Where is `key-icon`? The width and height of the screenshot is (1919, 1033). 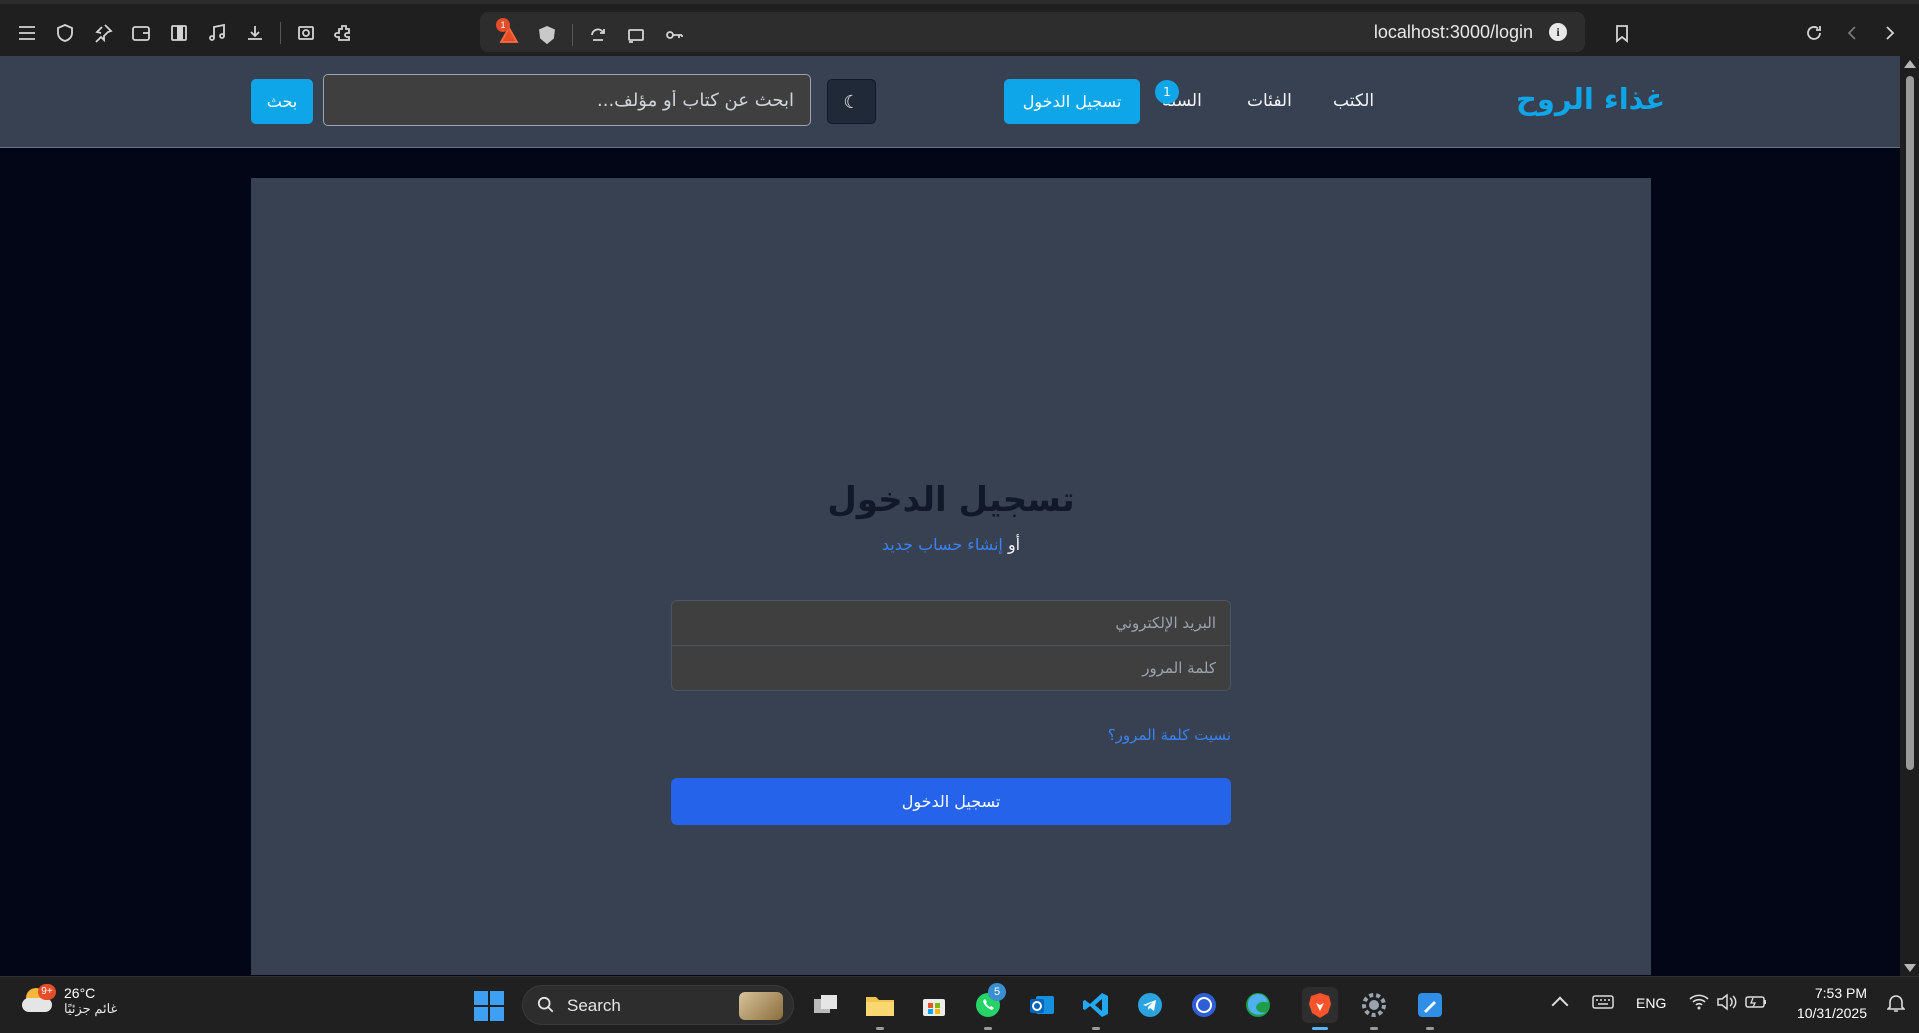
key-icon is located at coordinates (674, 35).